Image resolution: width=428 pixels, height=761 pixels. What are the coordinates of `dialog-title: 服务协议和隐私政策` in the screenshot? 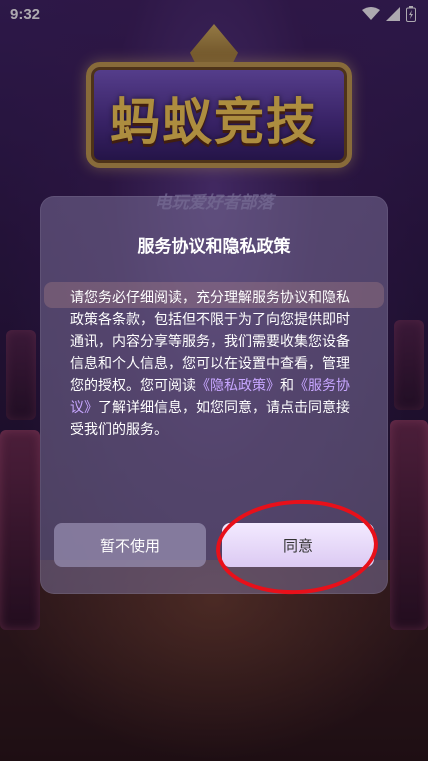 It's located at (214, 247).